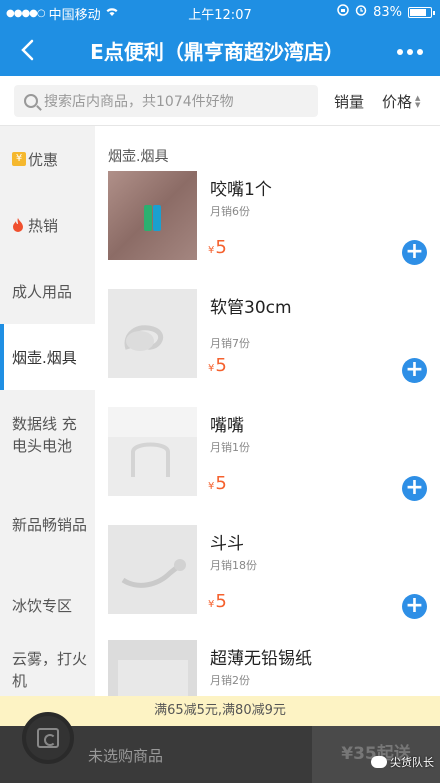 The width and height of the screenshot is (440, 783). Describe the element at coordinates (267, 466) in the screenshot. I see `product-item: 嘴嘴 月销1份 ¥5 +` at that location.